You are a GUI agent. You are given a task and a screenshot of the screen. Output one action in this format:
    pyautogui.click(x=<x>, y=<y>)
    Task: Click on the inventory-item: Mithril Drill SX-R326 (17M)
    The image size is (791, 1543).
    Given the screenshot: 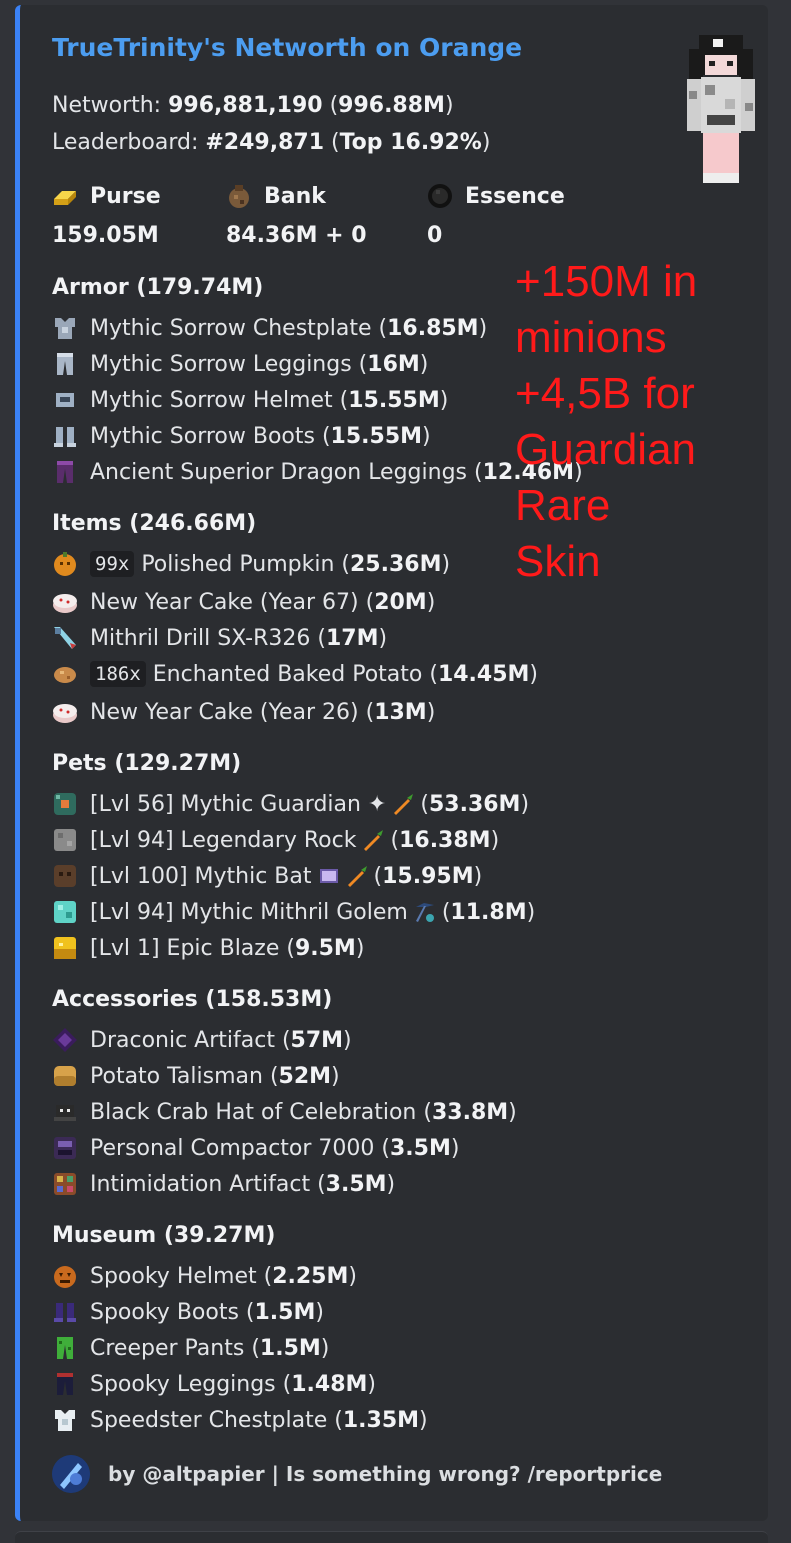 What is the action you would take?
    pyautogui.click(x=219, y=638)
    